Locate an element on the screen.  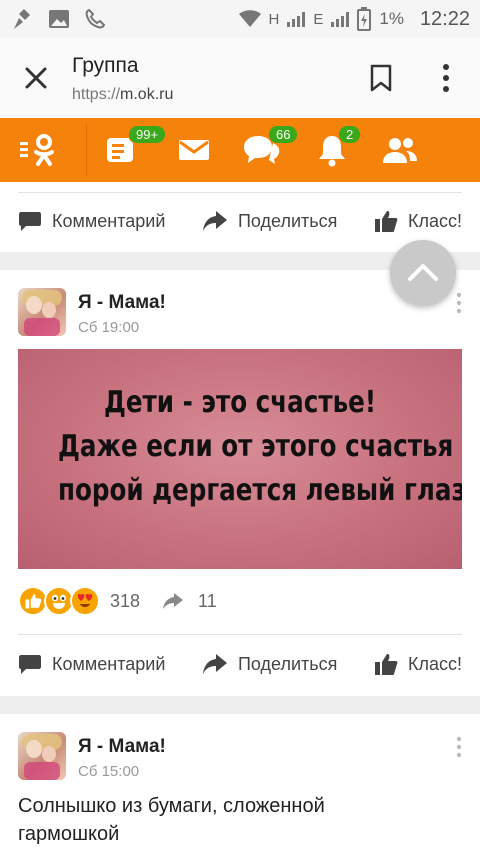
post-actions: Комментарий Поделиться Класс! is located at coordinates (240, 664).